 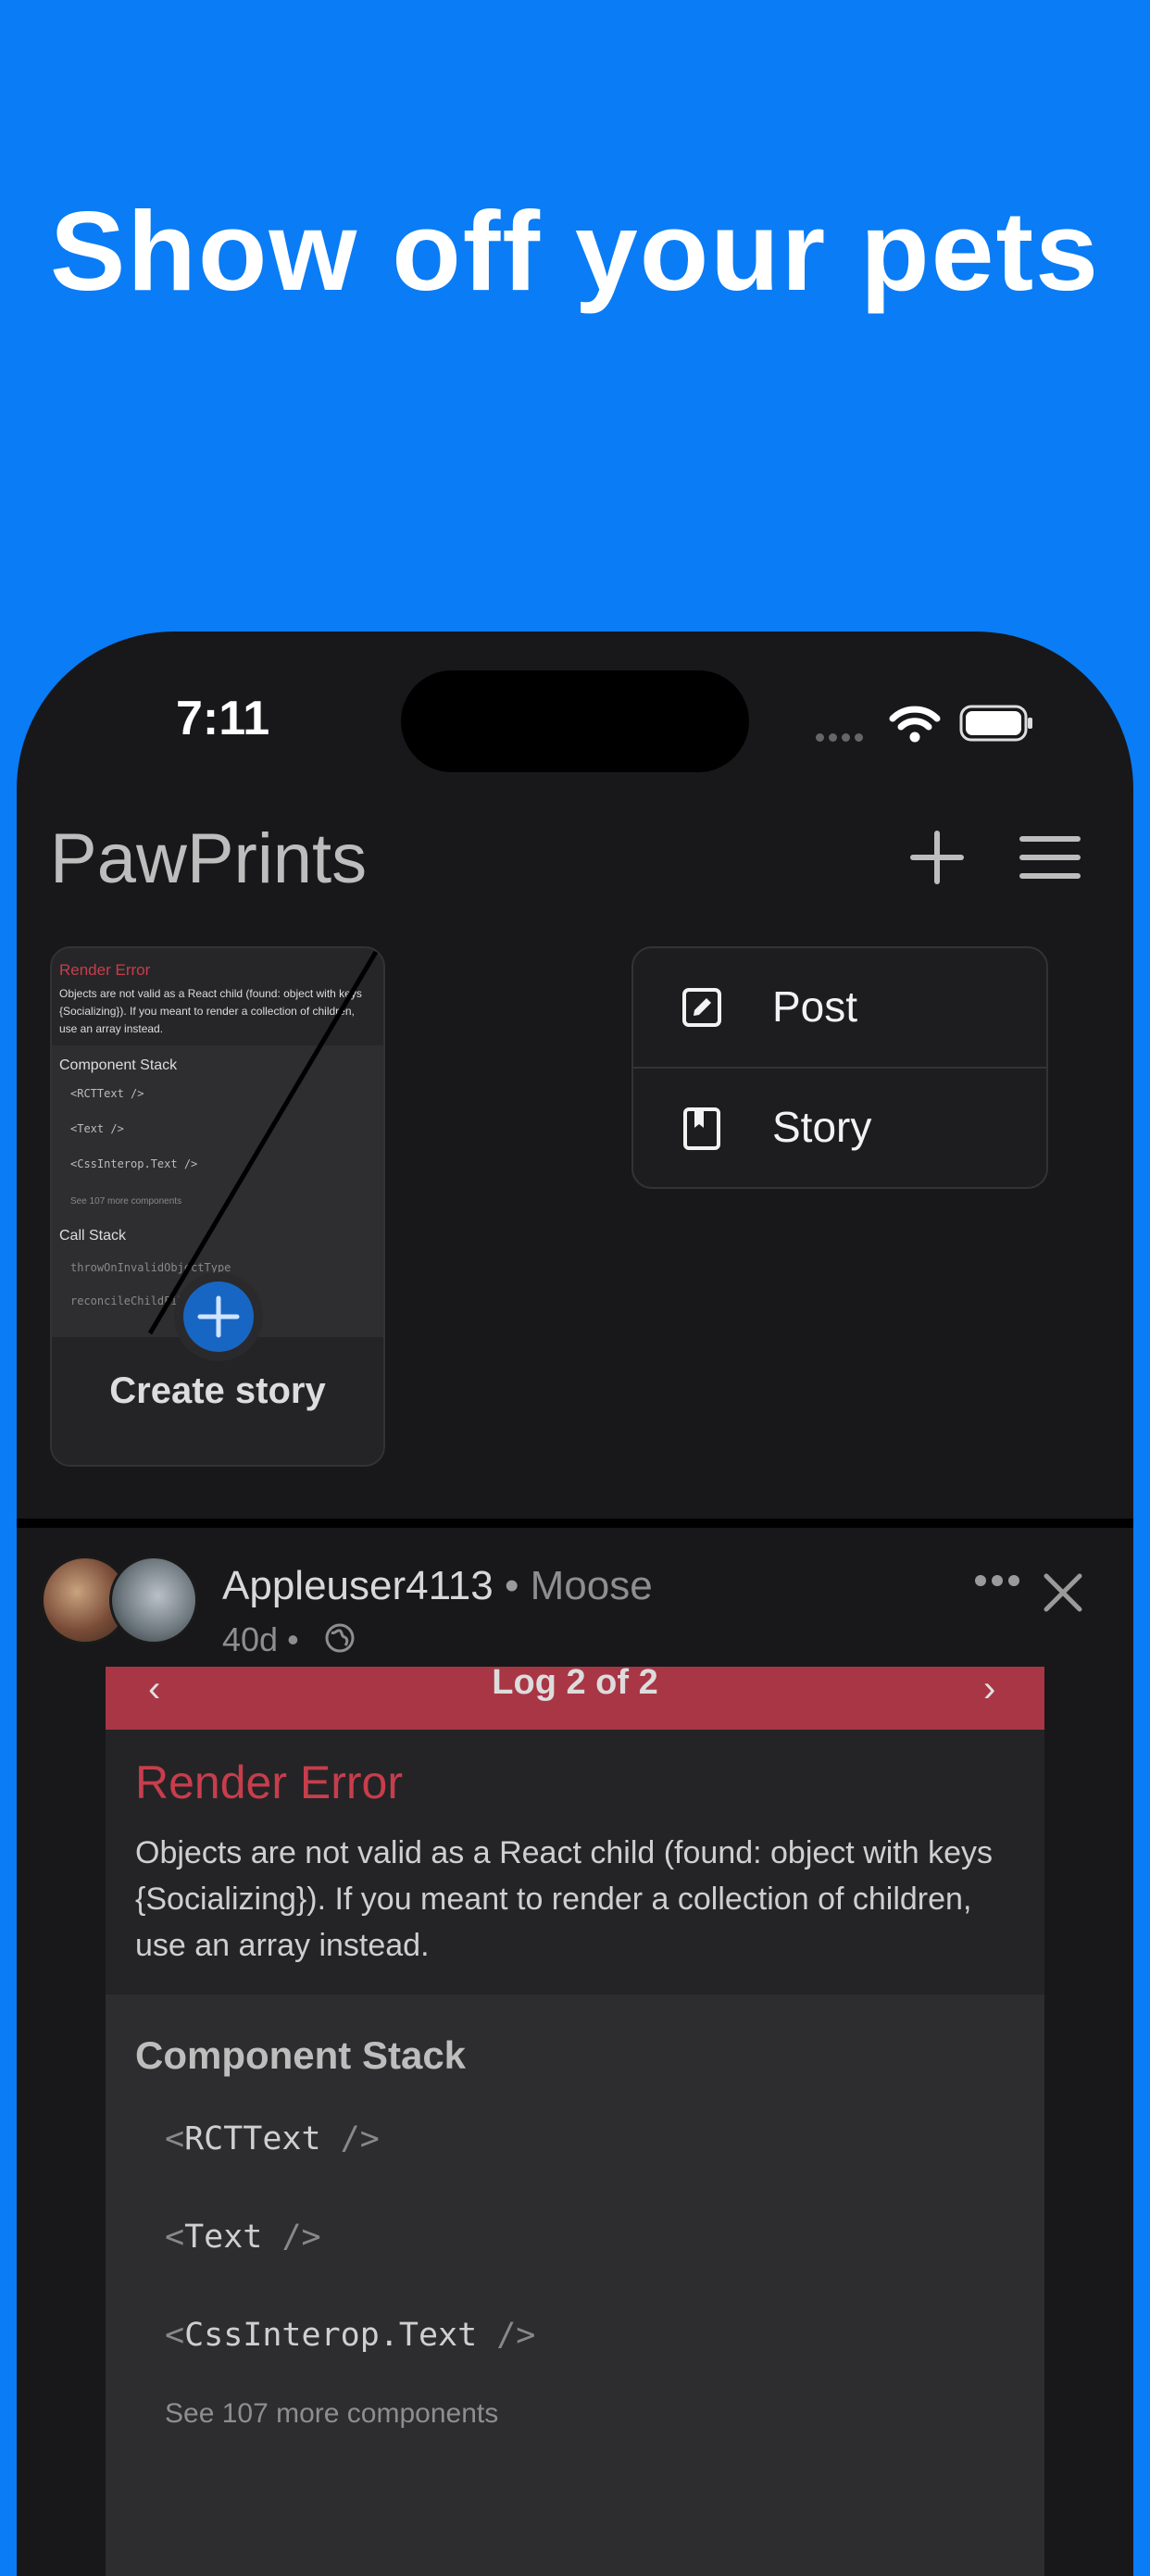 What do you see at coordinates (997, 1581) in the screenshot?
I see `more-options-icon` at bounding box center [997, 1581].